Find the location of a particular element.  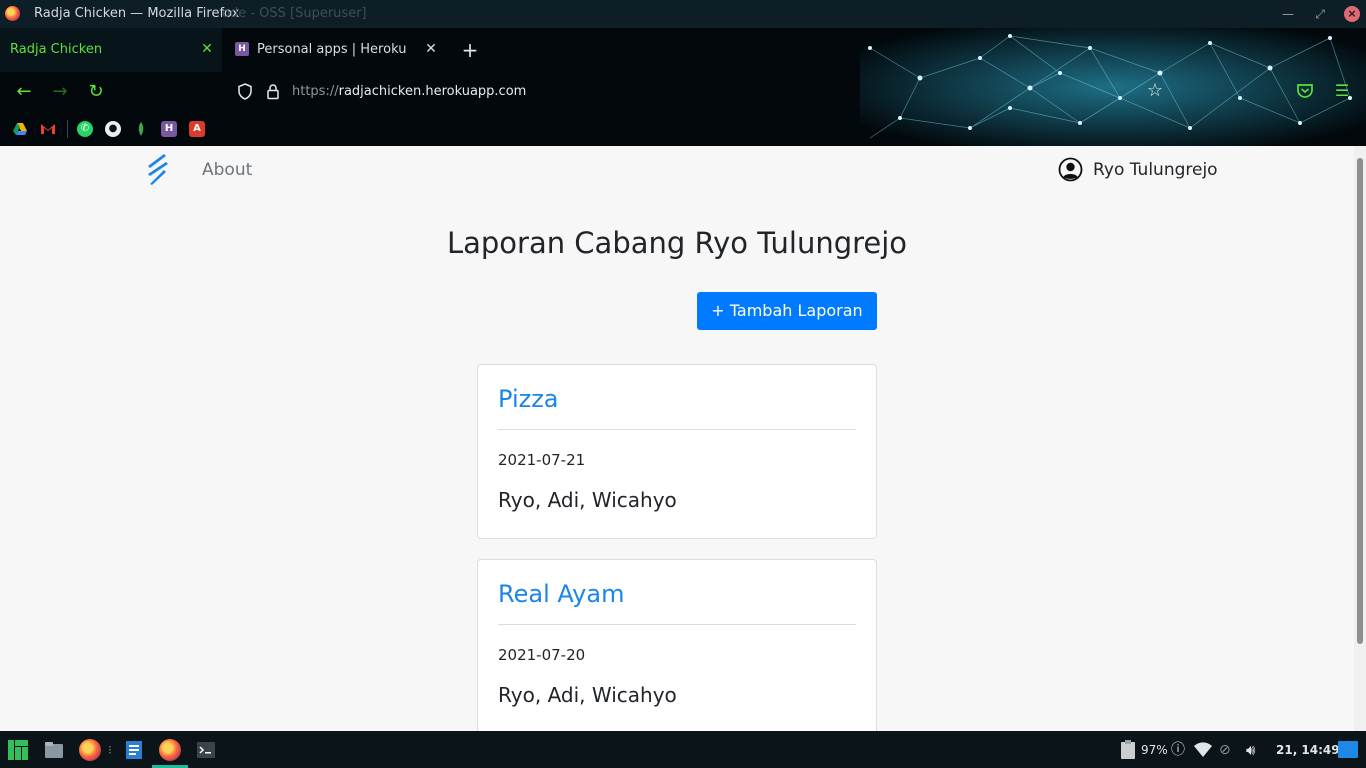

address-bar: https://radjachicken.herokuapp.com is located at coordinates (705, 92).